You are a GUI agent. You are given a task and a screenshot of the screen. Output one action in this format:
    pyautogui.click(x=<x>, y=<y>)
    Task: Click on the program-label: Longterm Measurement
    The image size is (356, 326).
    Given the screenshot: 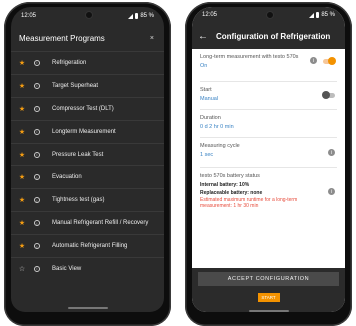 What is the action you would take?
    pyautogui.click(x=84, y=131)
    